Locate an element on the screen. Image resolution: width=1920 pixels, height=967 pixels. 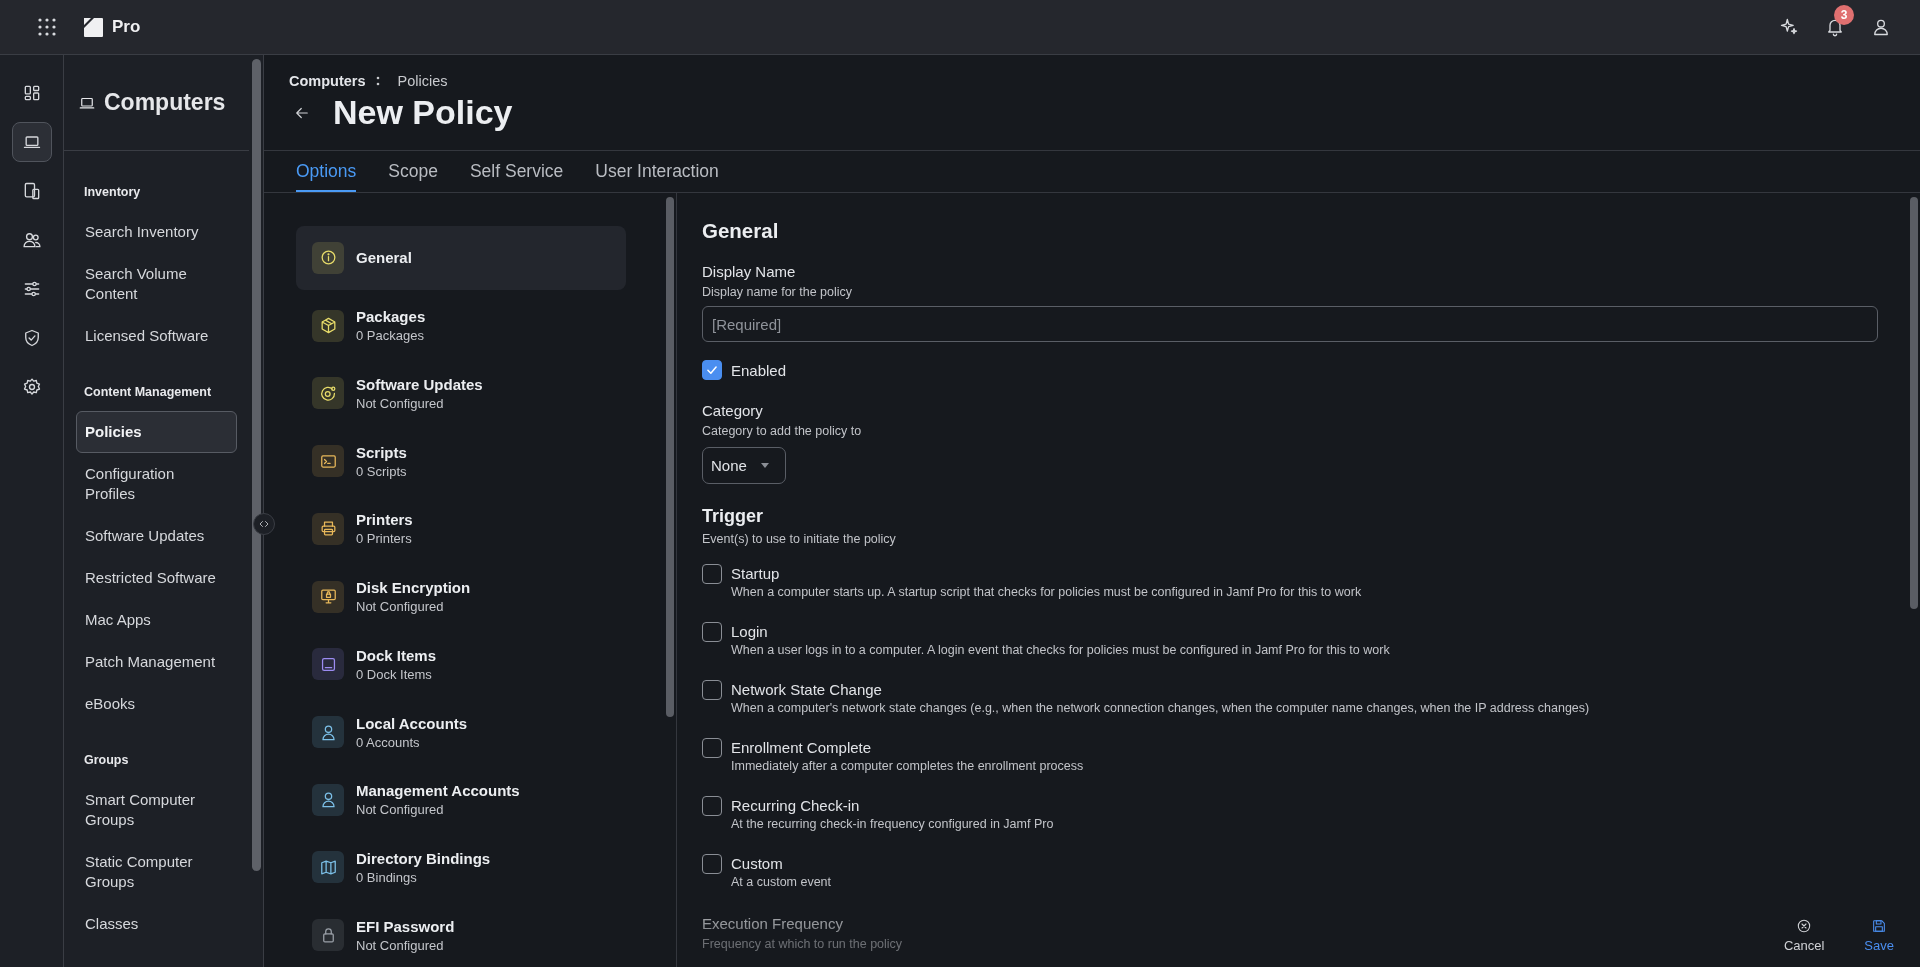
option-item: EFI Password Not Configured is located at coordinates (461, 935).